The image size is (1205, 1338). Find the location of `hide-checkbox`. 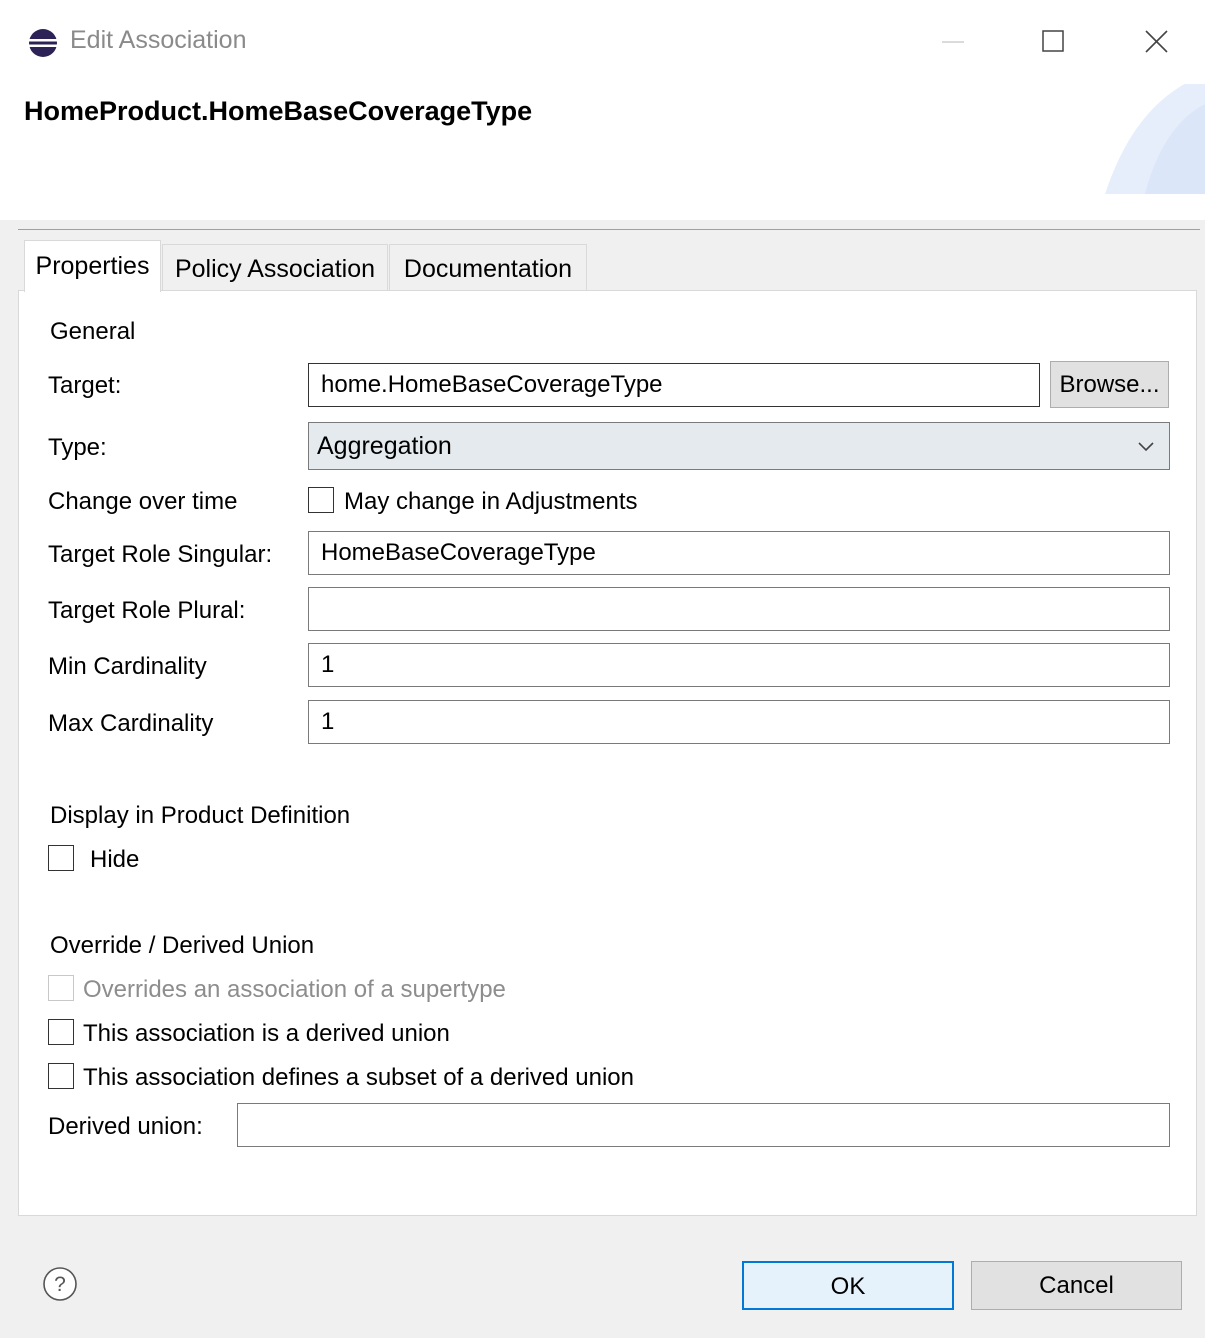

hide-checkbox is located at coordinates (61, 858).